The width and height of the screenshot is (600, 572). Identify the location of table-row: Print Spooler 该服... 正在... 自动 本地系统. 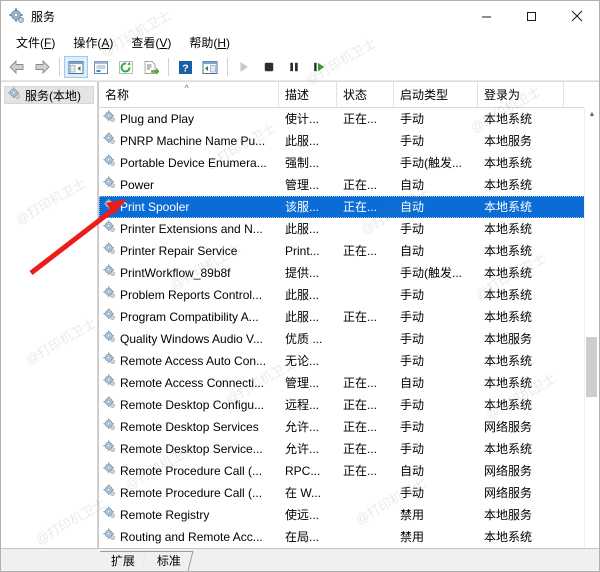
(349, 207).